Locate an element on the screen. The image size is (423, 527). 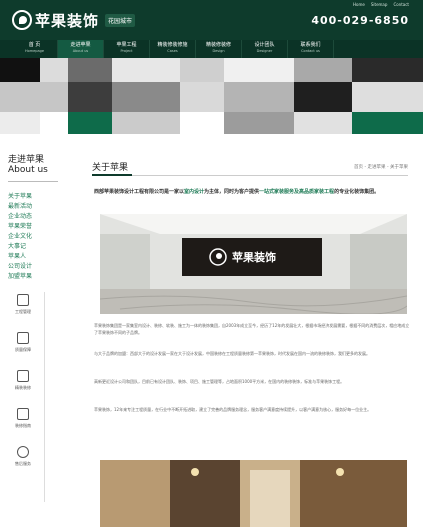
nav-item-home: 首 页 Homepage is located at coordinates (35, 49).